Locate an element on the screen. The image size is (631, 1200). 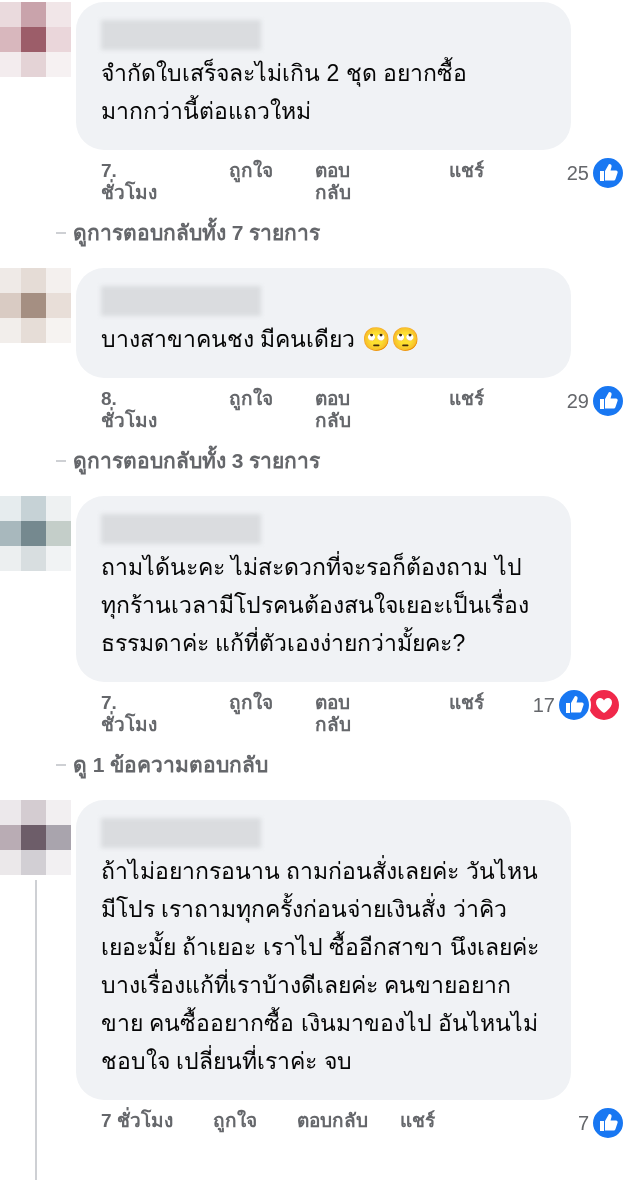
comment-text: ถามได้นะคะ ไม่สะดวกที่จะรอก็ต้องถาม ไปทุกร้านเวลามีโปรคนต้องสนใจเยอะเป็นเรื่องธรรมดาค่ะ แก้ที่ตัวเองง่ายกว่ามั้ยคะ? is located at coordinates (321, 605).